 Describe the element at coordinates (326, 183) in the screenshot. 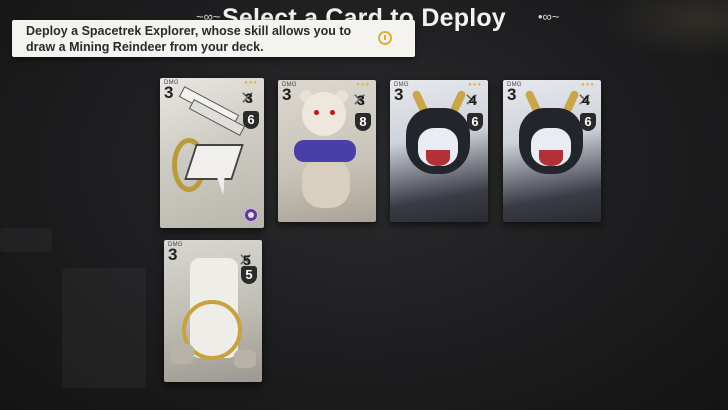

I see `bear-body-shape` at that location.